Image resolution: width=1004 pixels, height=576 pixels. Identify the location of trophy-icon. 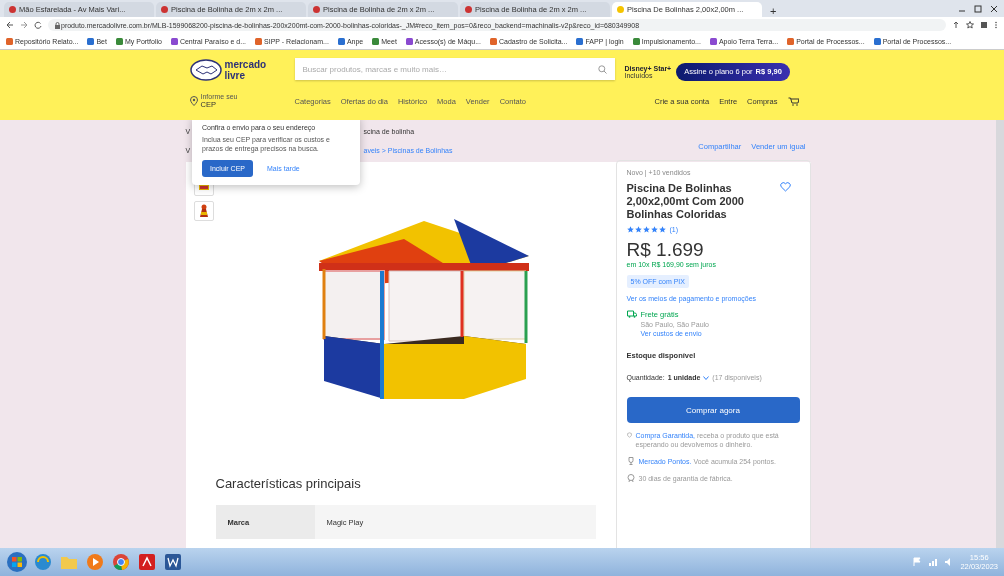
(630, 461).